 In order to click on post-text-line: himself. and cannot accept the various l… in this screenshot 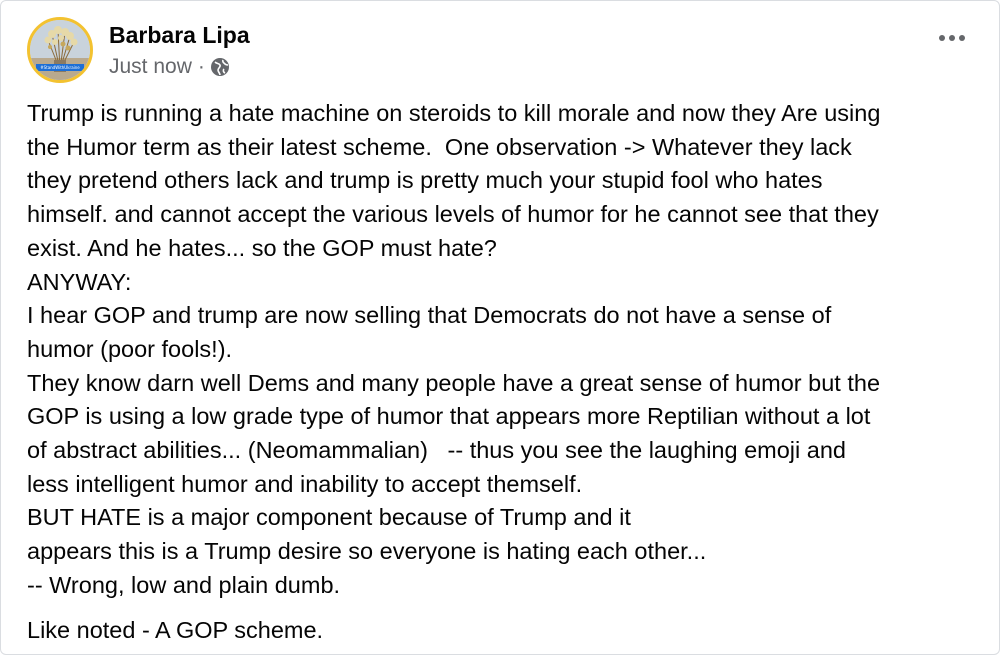, I will do `click(453, 214)`.